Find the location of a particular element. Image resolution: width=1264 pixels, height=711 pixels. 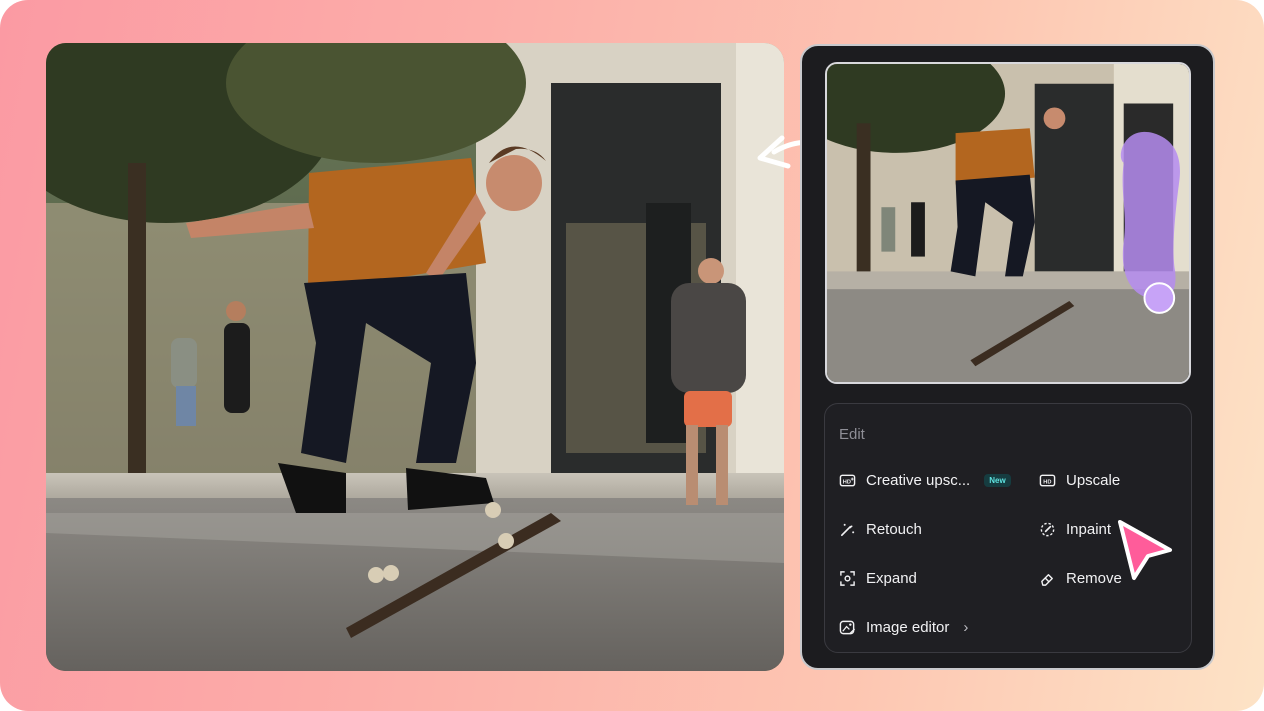

hd-plus-icon: HD is located at coordinates (847, 480).